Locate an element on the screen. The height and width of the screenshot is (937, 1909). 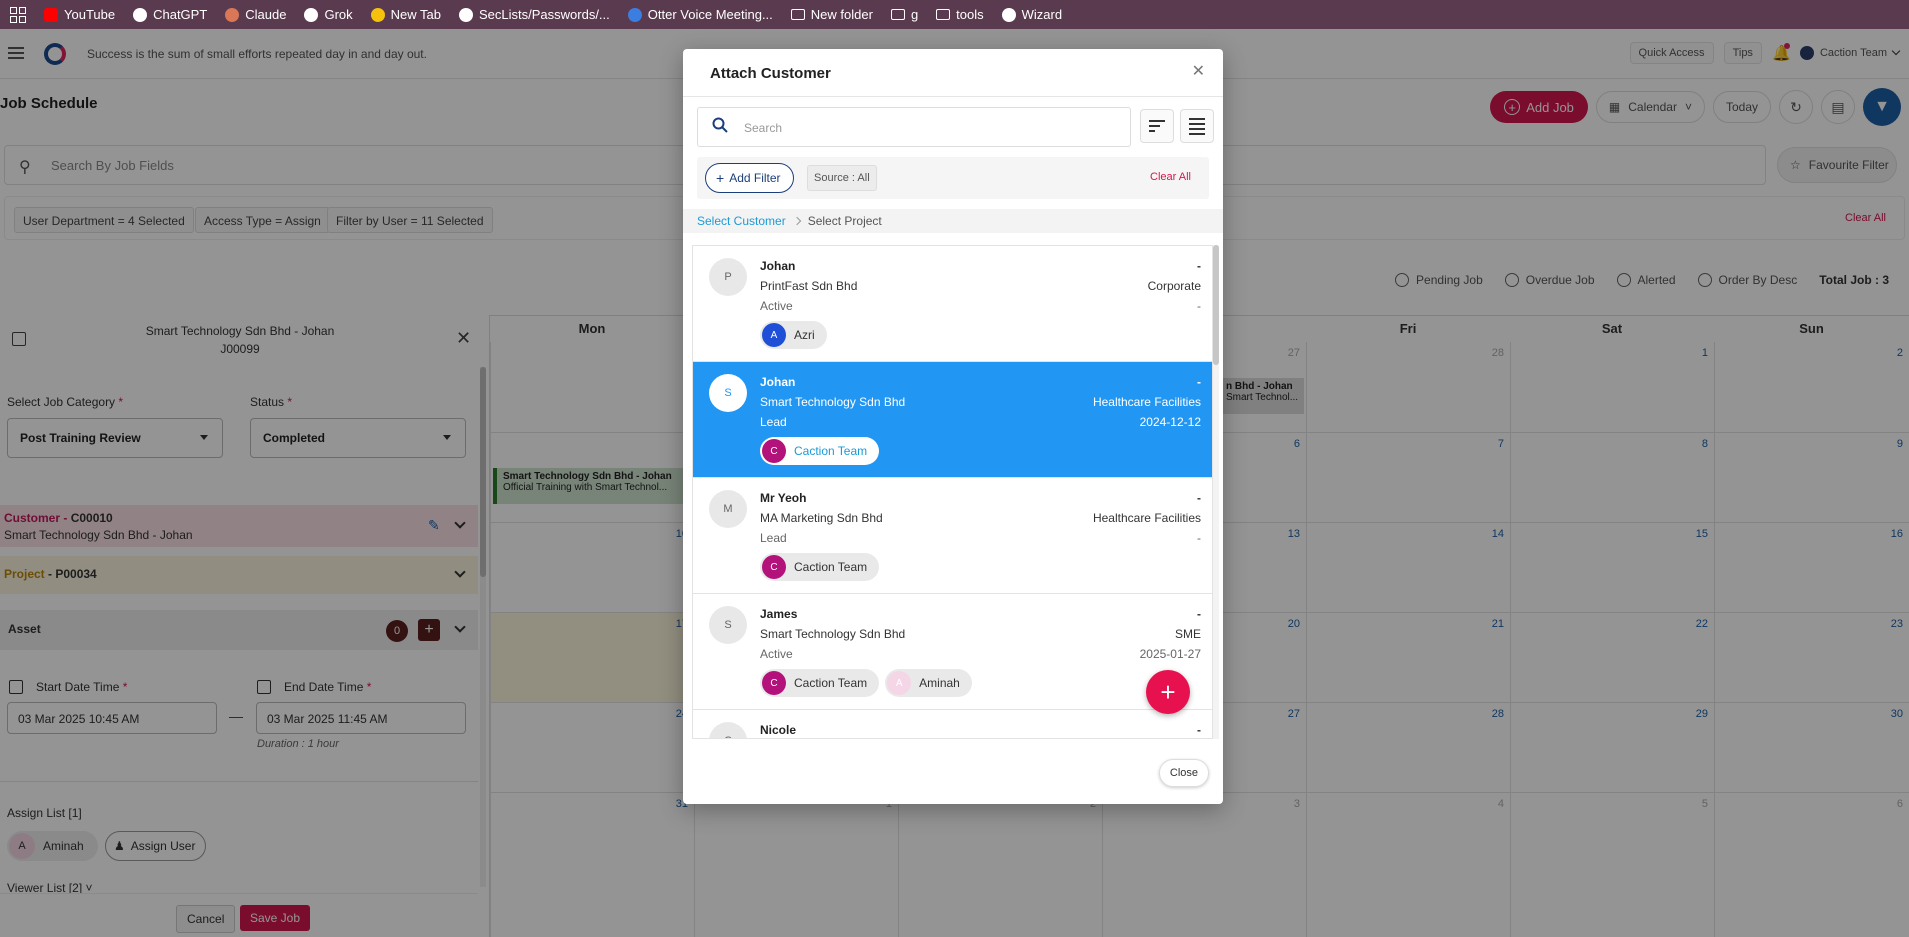
github-icon is located at coordinates (466, 14).